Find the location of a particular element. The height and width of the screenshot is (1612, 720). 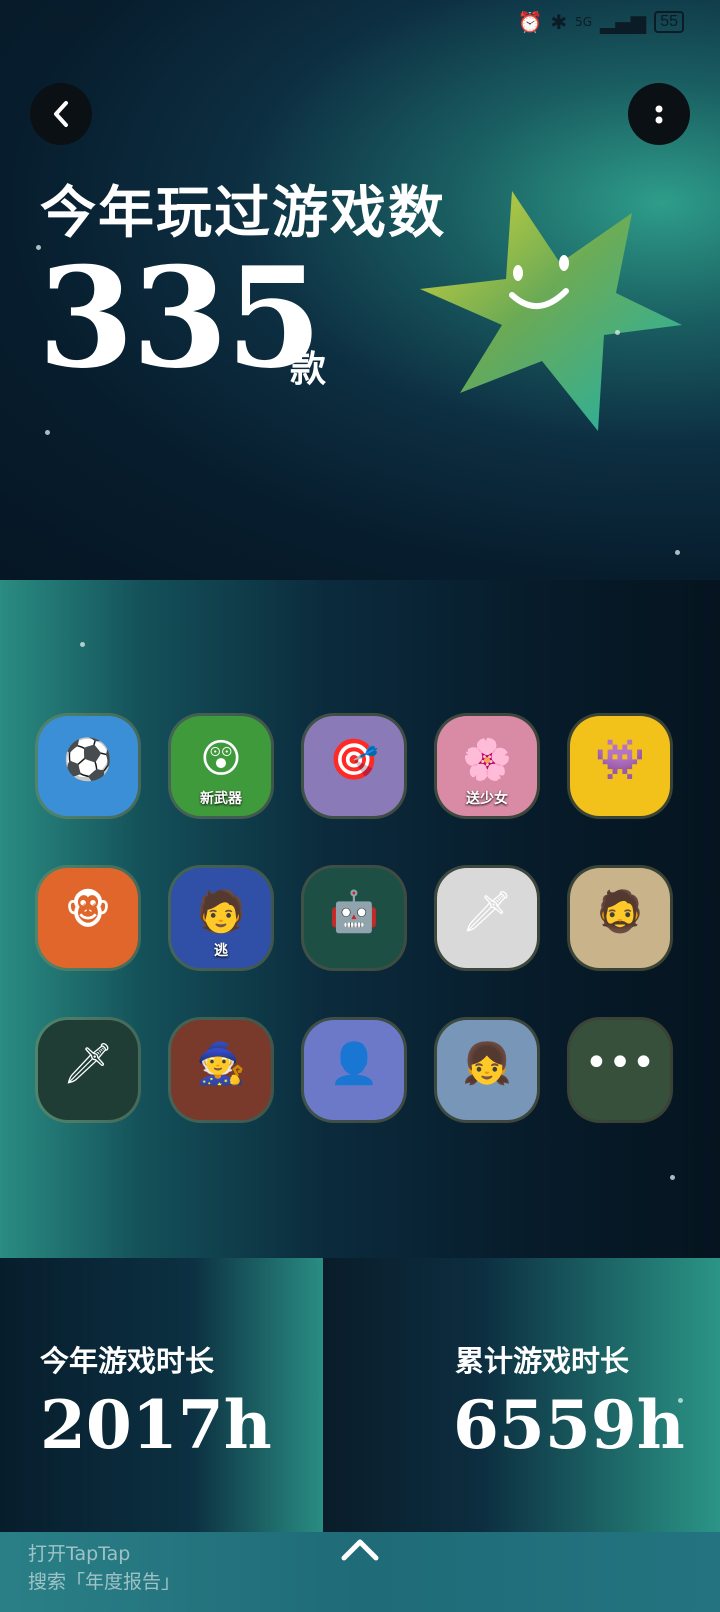

alarm-icon: ⏰ is located at coordinates (530, 22).